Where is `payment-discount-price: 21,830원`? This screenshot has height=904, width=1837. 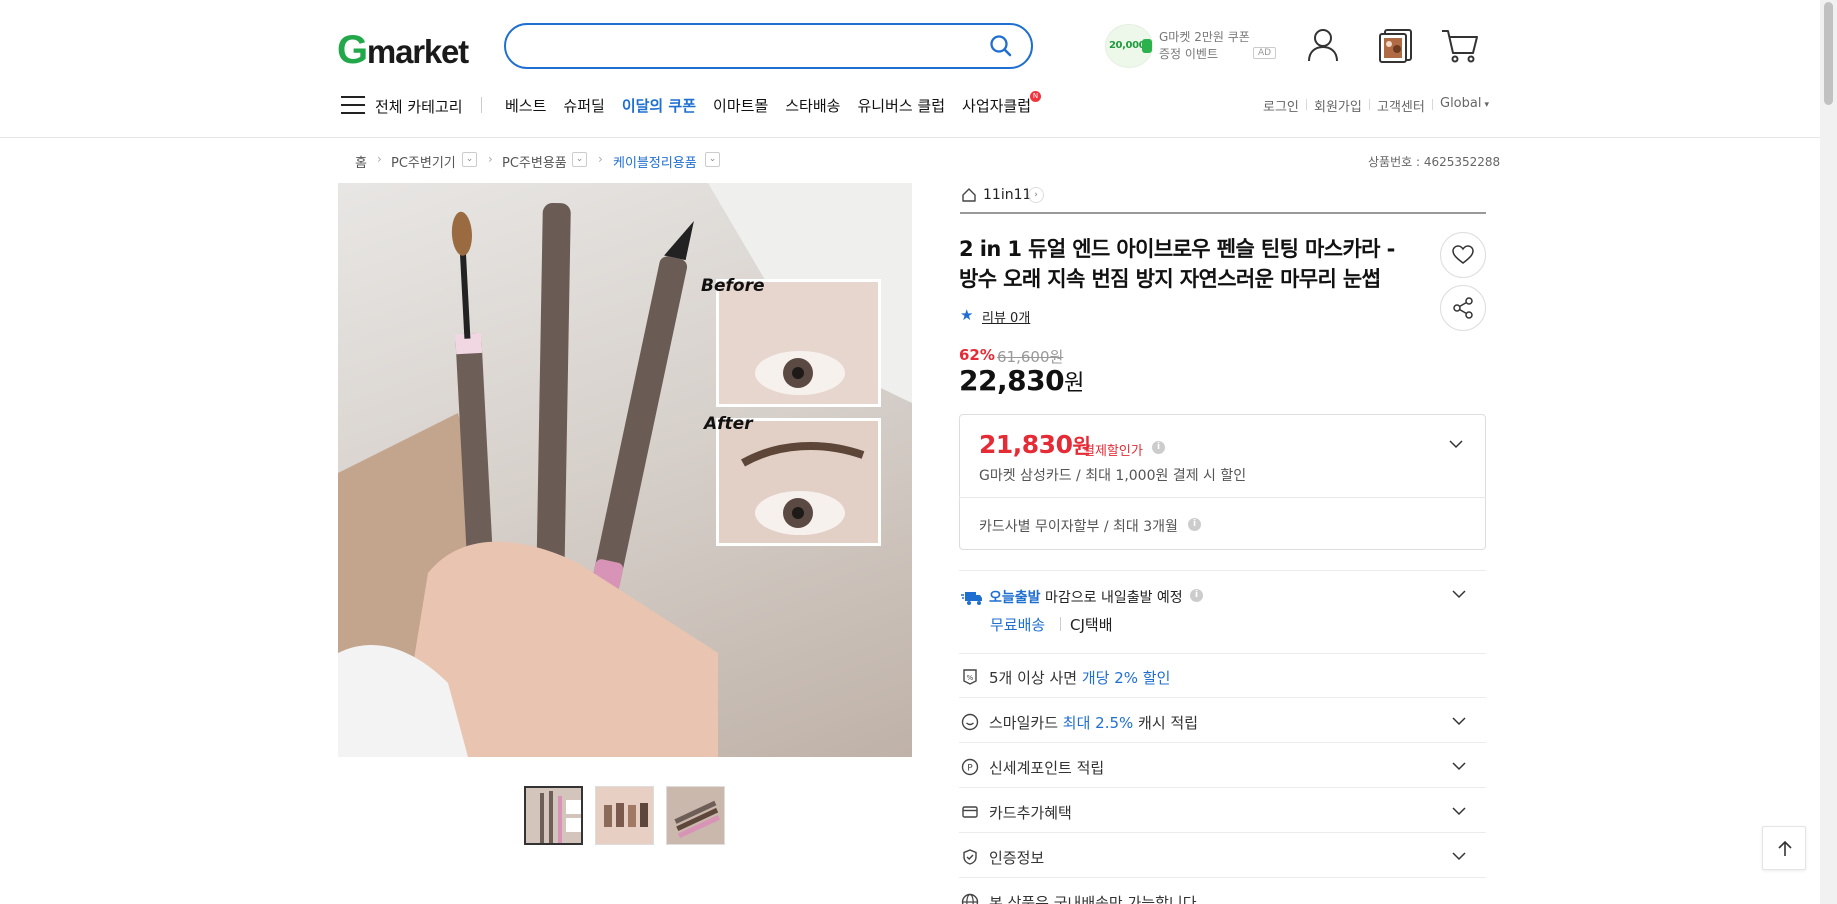
payment-discount-price: 21,830원 is located at coordinates (1035, 444).